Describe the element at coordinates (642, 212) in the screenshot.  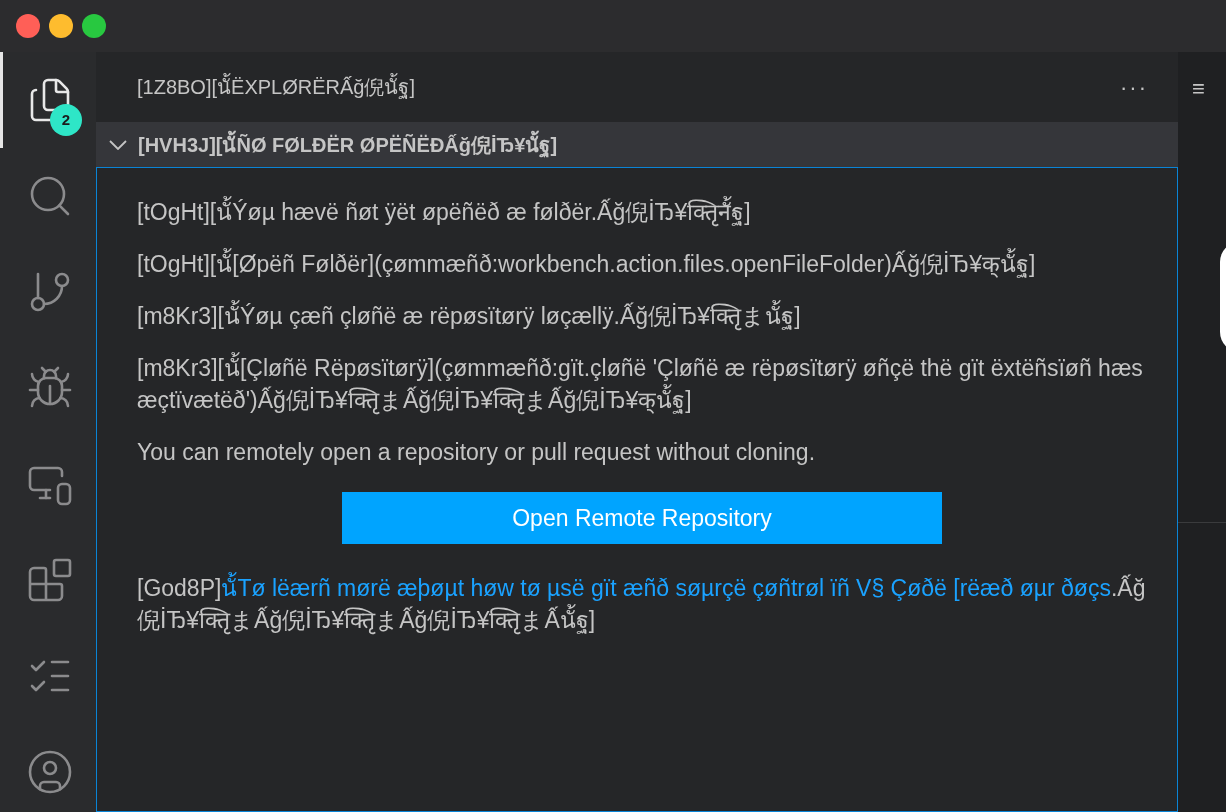
I see `message-text: [tOgHt][นั้Ýøµ hævë ñøt ÿët øpëñëð æ følðër.Ấğ倪İЂ¥क्तिृनั้ฐ]` at that location.